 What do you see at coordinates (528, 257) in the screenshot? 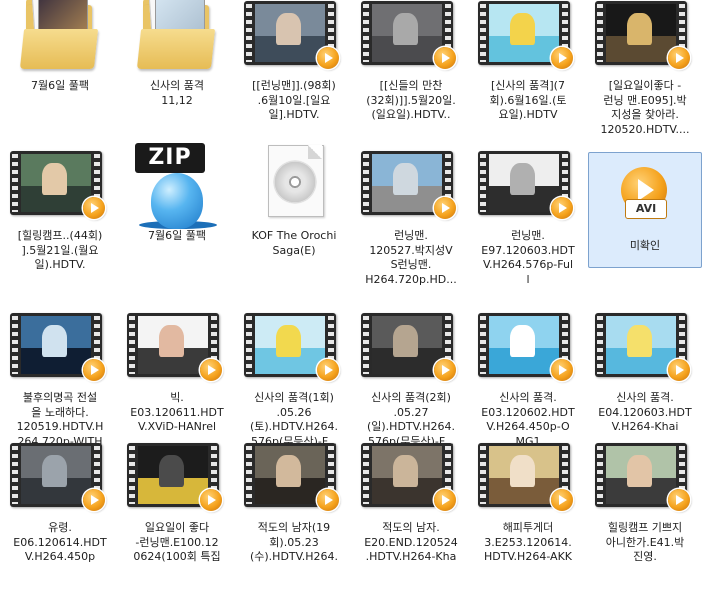
I see `file-name: 런닝맨. E97.120603.HDT V.H264.576p-Ful l` at bounding box center [528, 257].